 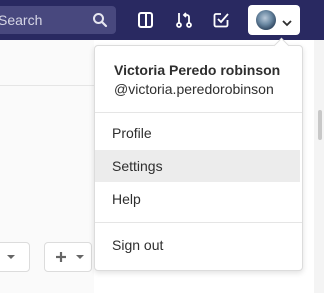 What do you see at coordinates (197, 133) in the screenshot?
I see `menu-item-profile: Profile` at bounding box center [197, 133].